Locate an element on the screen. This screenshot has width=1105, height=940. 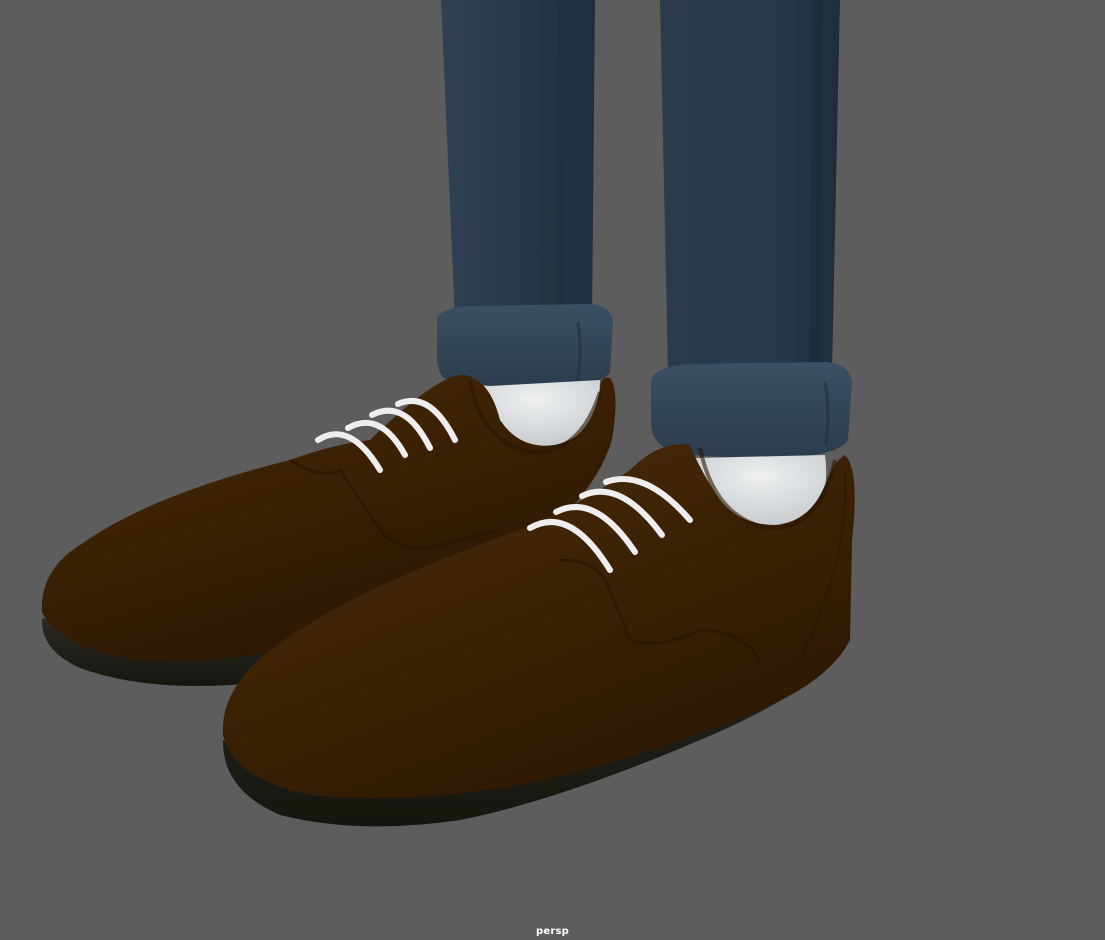
left-pant-leg is located at coordinates (525, 195).